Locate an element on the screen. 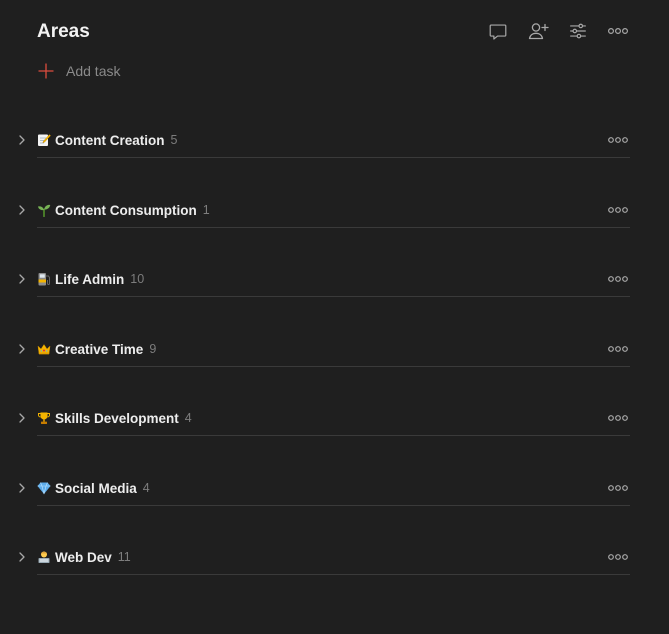 The height and width of the screenshot is (634, 669). section-title: Content Consumption 1 is located at coordinates (123, 210).